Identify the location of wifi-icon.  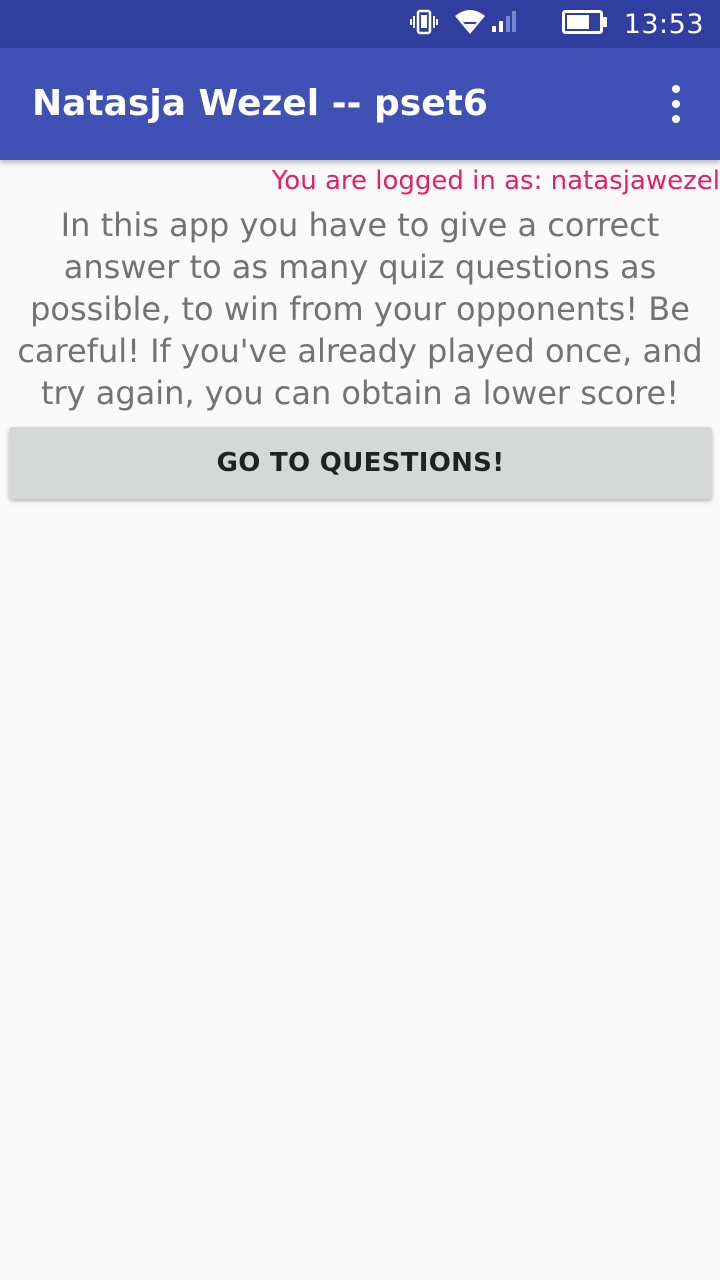
(470, 24).